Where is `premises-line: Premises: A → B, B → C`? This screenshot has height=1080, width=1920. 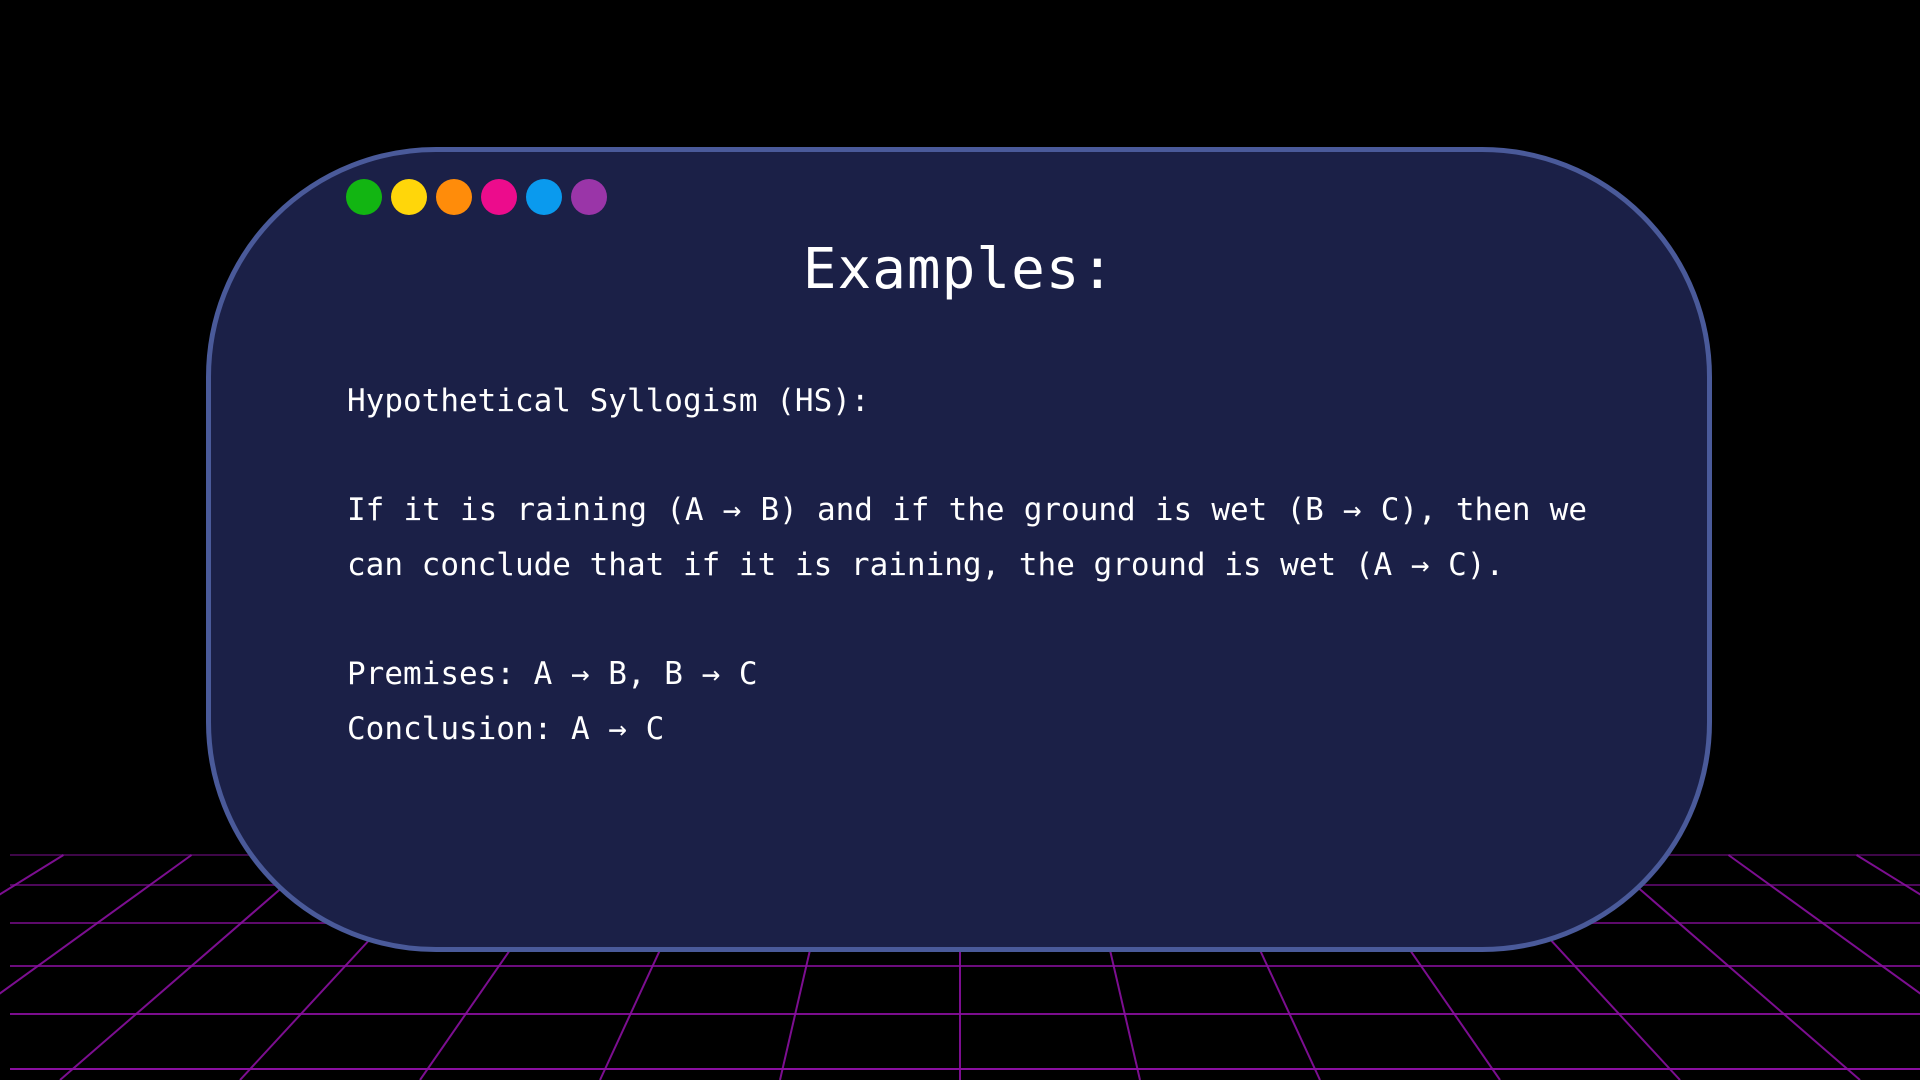
premises-line: Premises: A → B, B → C is located at coordinates (552, 674).